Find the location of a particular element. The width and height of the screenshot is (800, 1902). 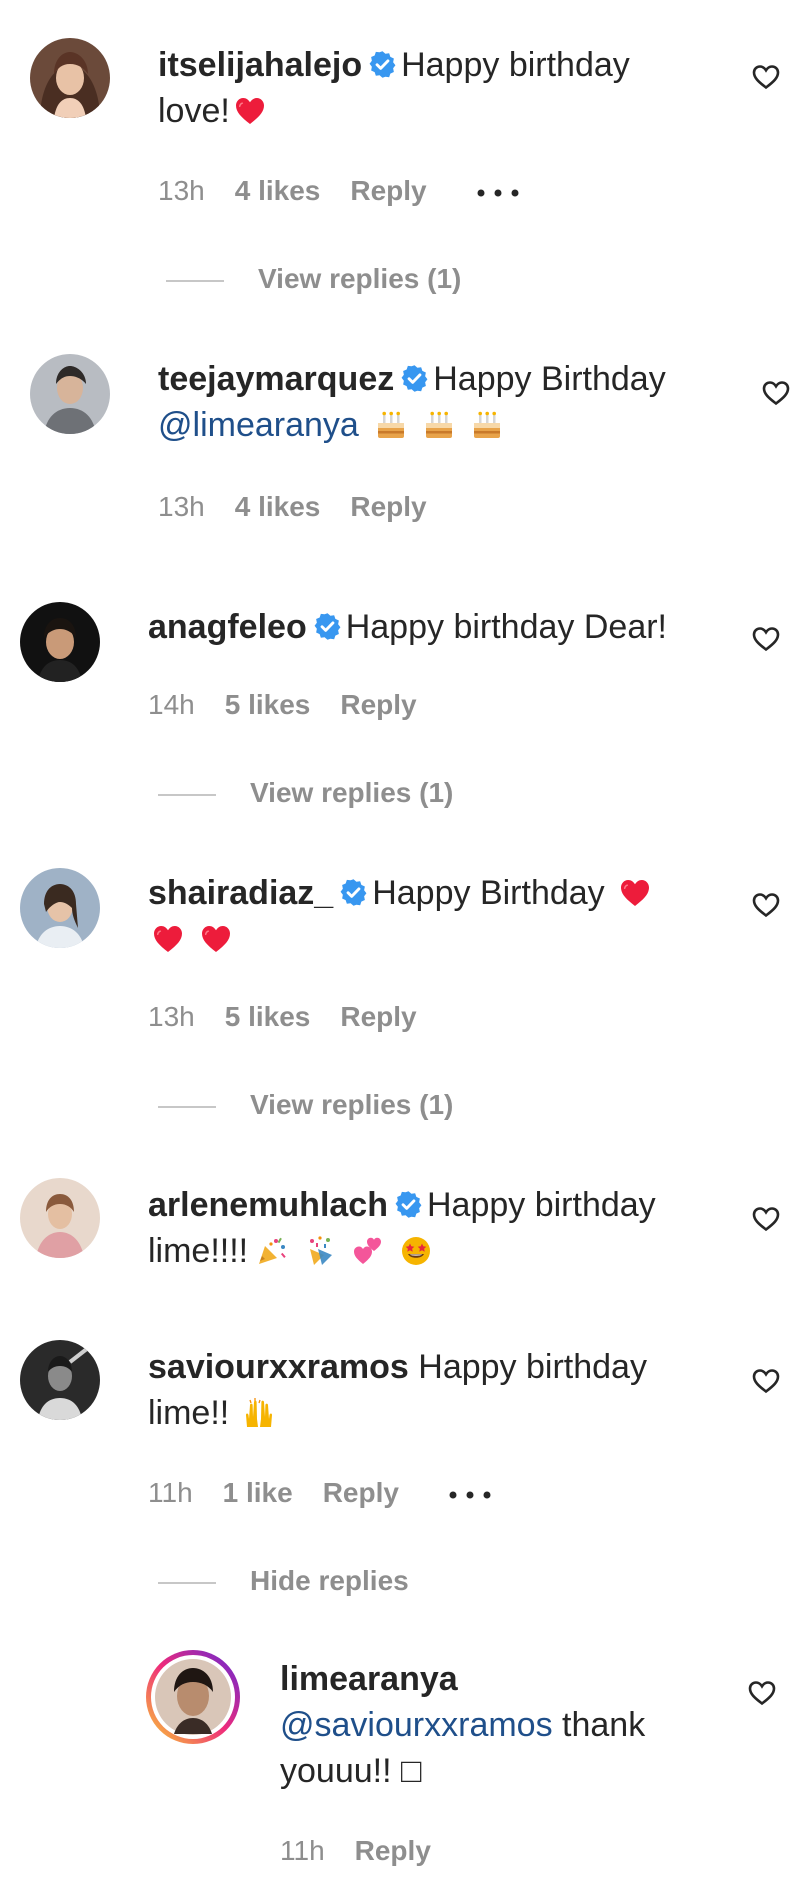

comment-body: lime!!!! is located at coordinates (198, 1251).